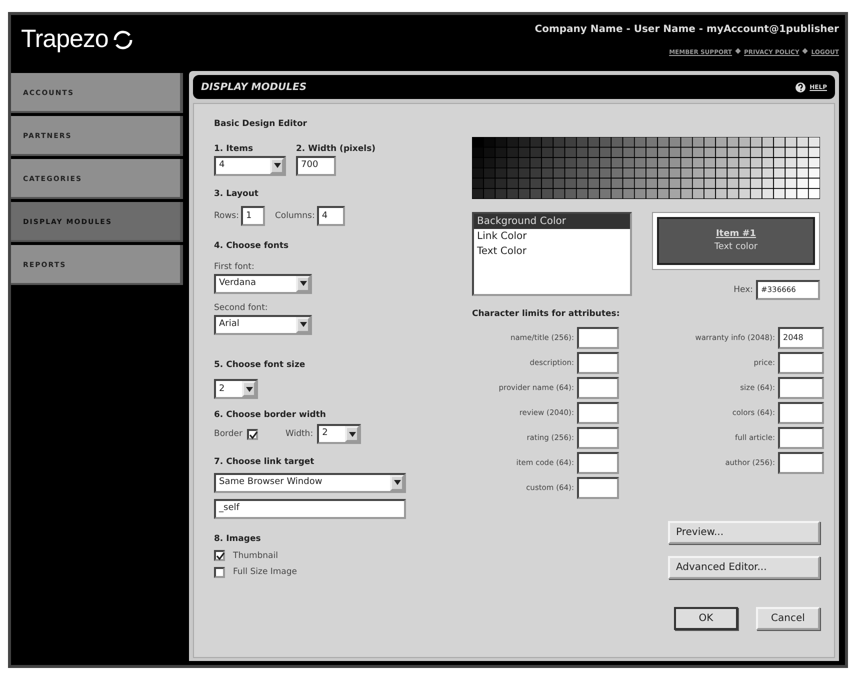 This screenshot has width=856, height=673. What do you see at coordinates (316, 166) in the screenshot?
I see `input-field: 700` at bounding box center [316, 166].